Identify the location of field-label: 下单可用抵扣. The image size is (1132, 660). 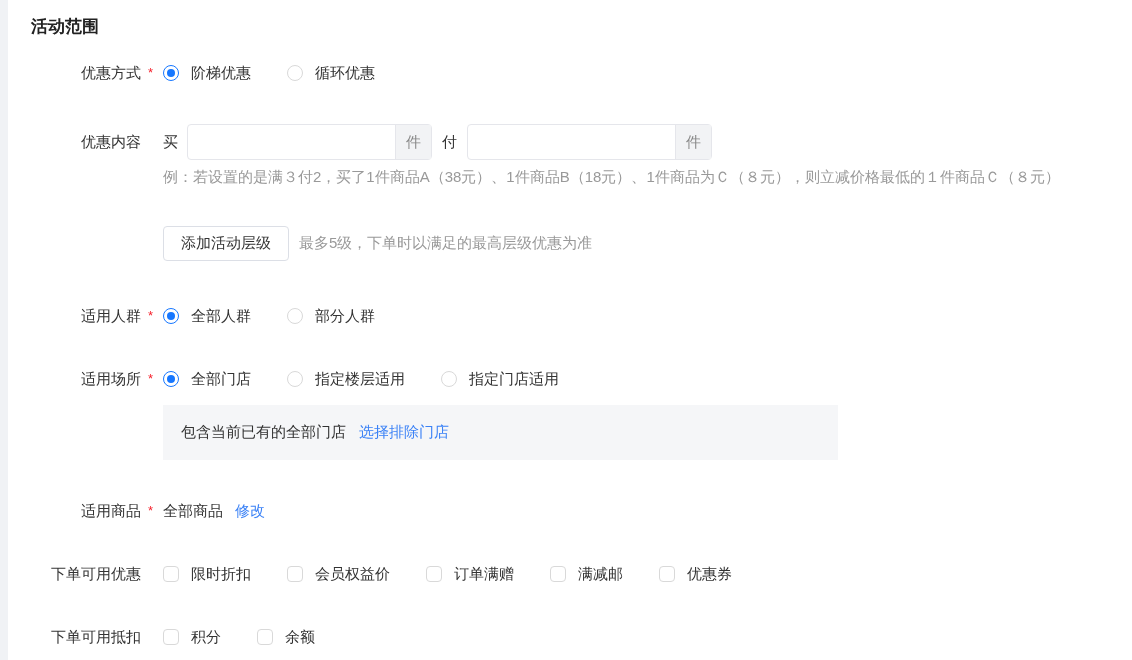
(96, 636).